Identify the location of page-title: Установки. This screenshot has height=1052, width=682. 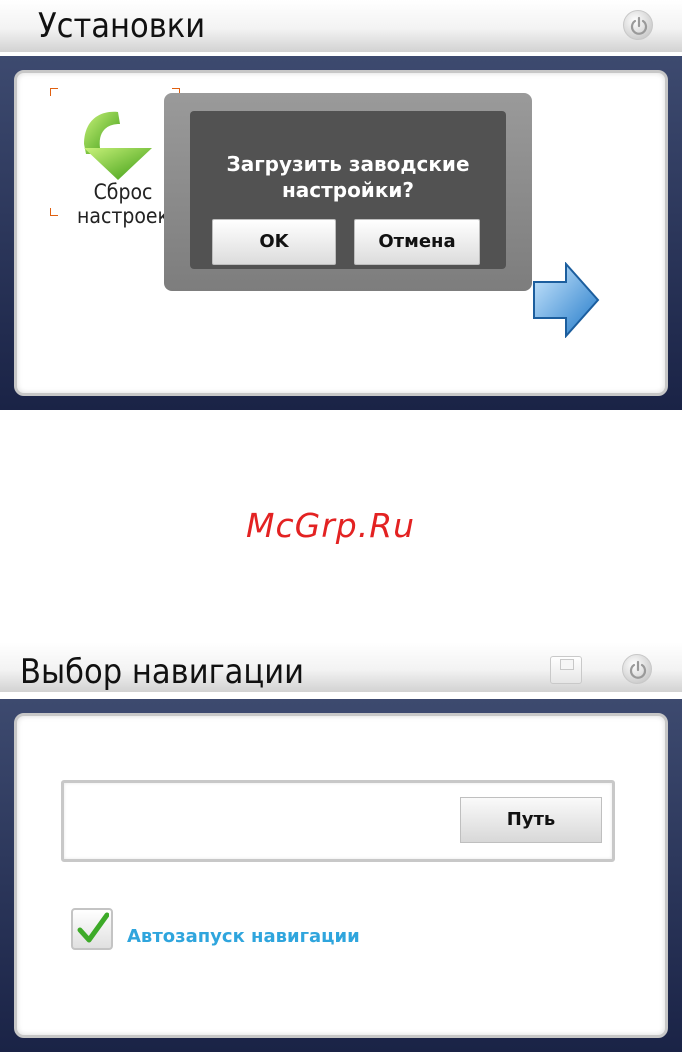
(122, 26).